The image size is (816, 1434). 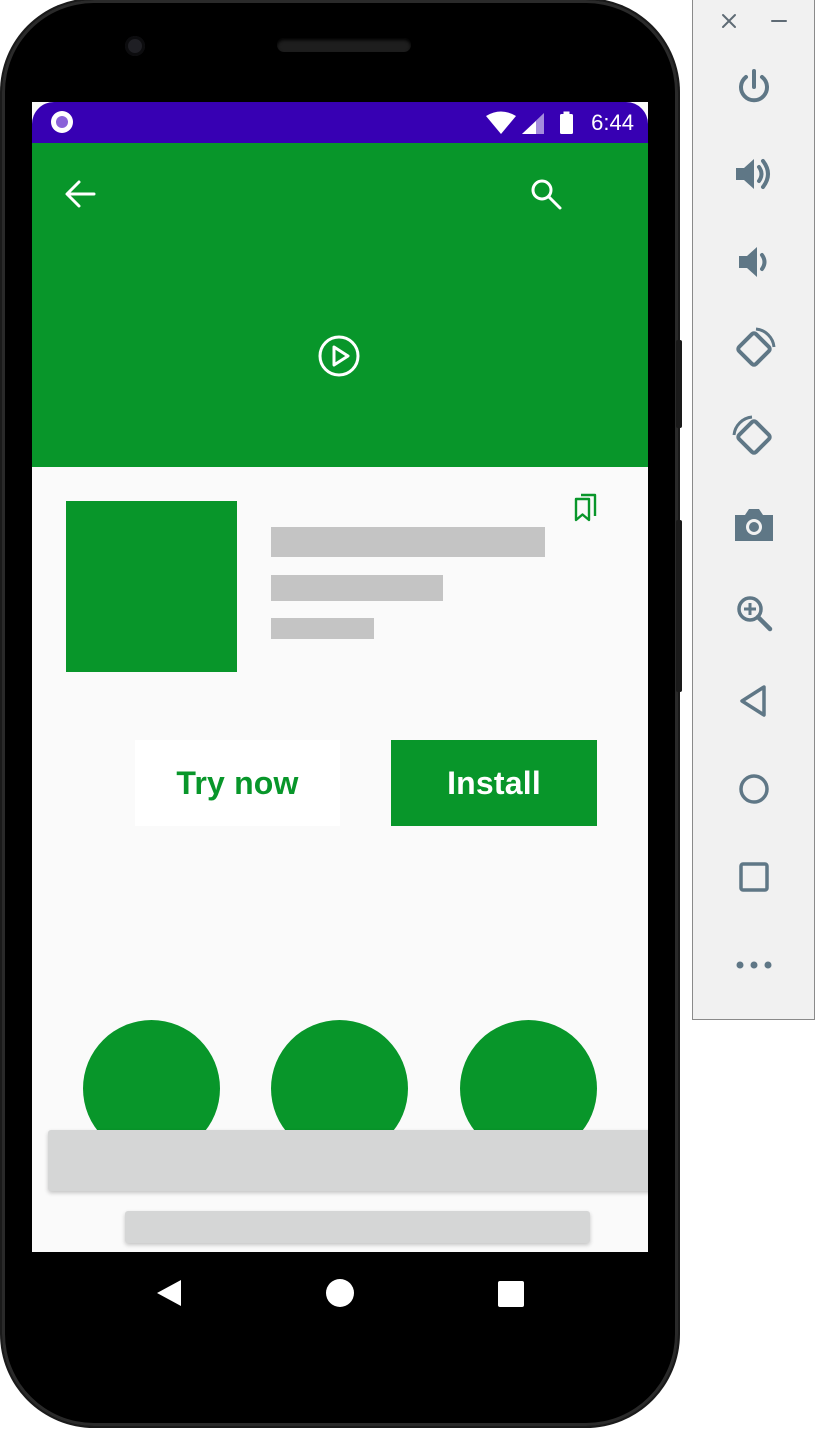 I want to click on more-button, so click(x=753, y=965).